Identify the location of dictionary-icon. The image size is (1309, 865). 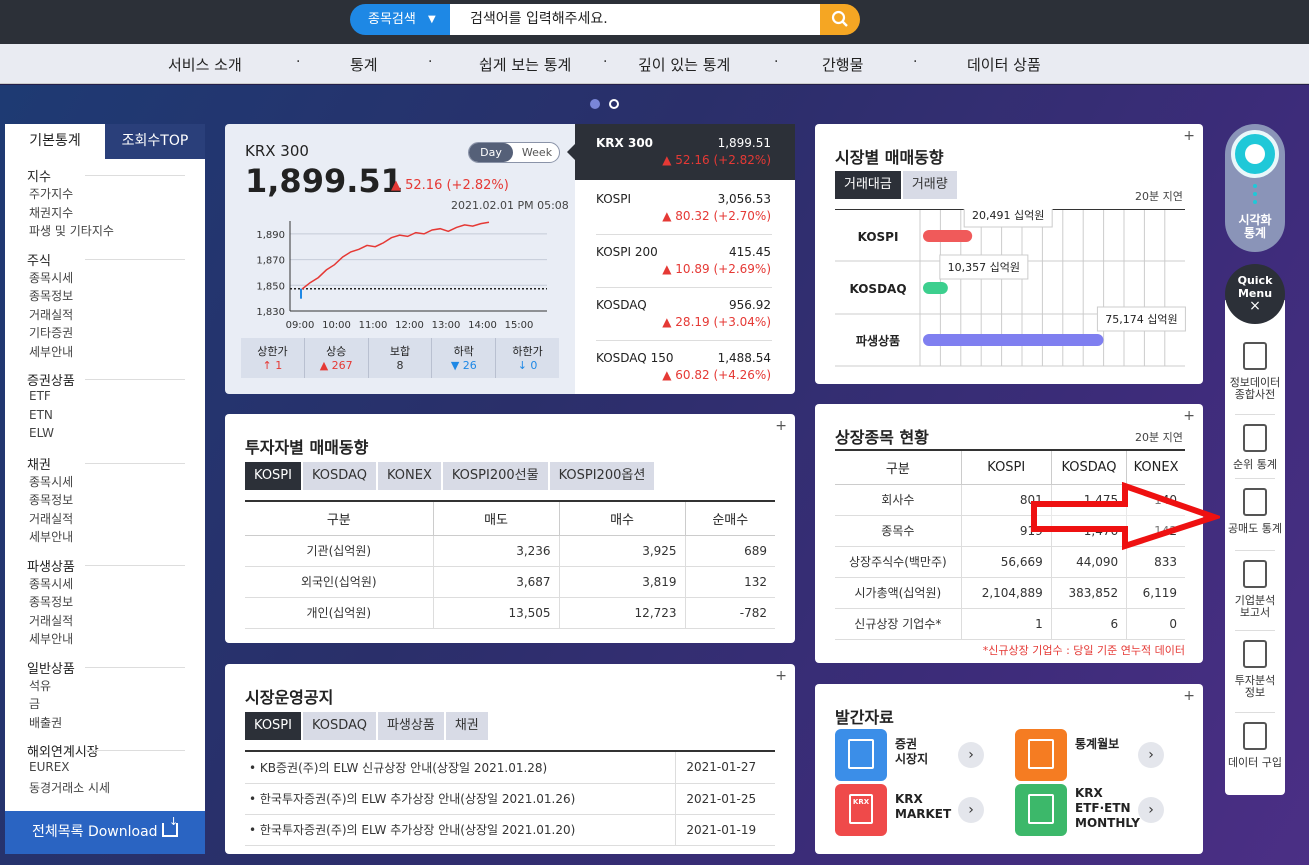
(1255, 356).